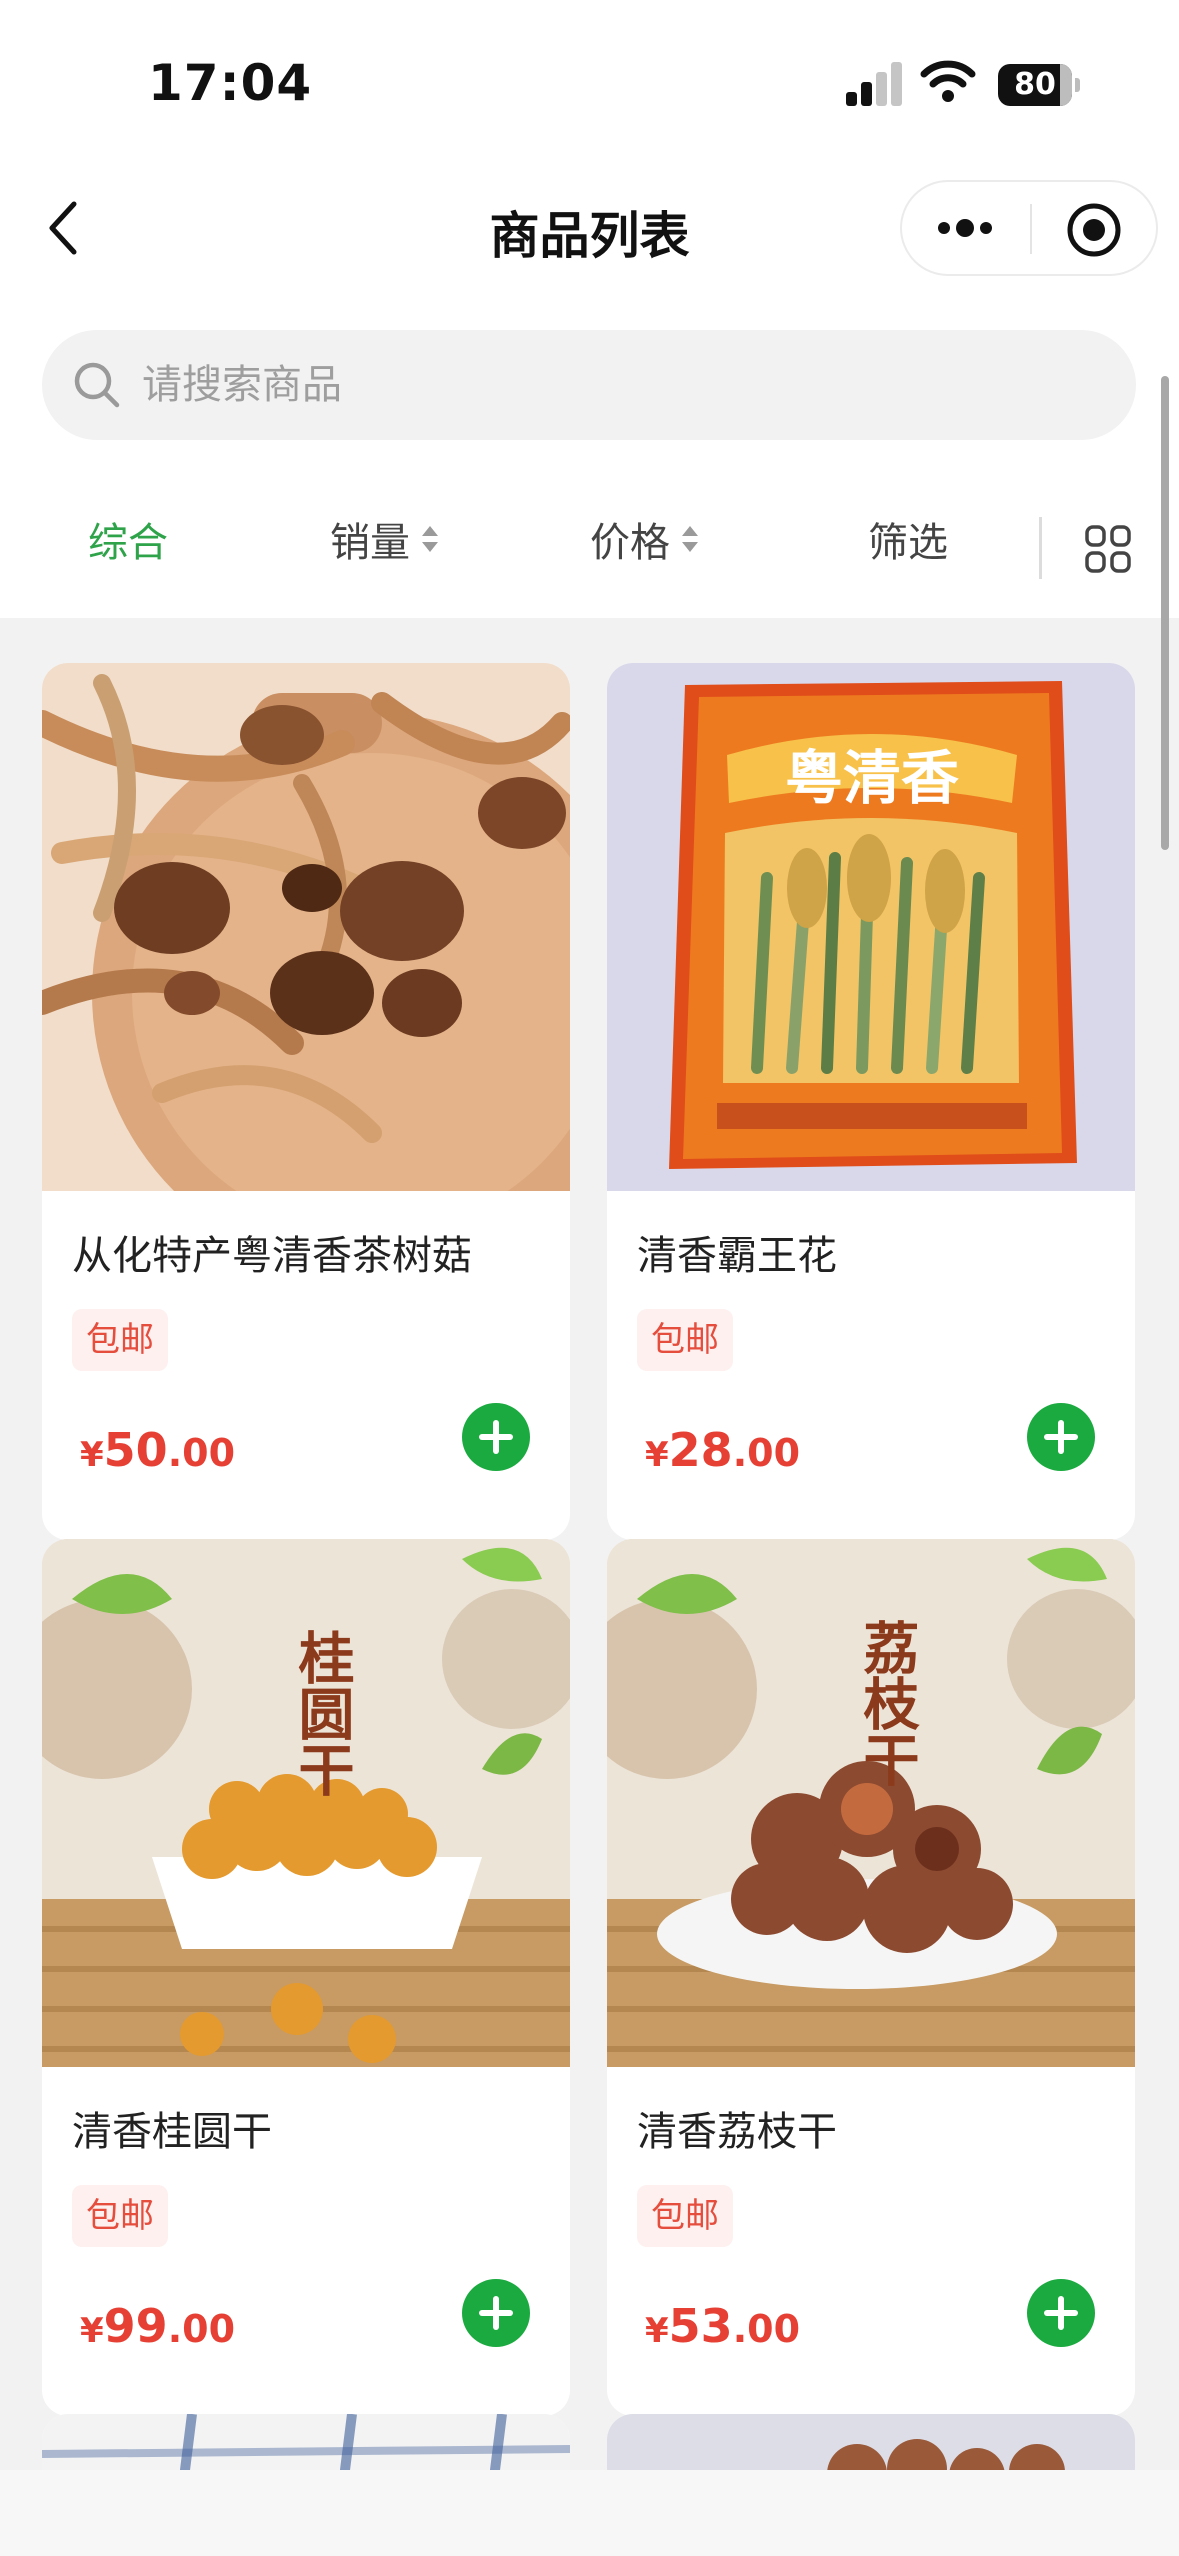 This screenshot has width=1179, height=2556. Describe the element at coordinates (1108, 549) in the screenshot. I see `grid-view-icon` at that location.